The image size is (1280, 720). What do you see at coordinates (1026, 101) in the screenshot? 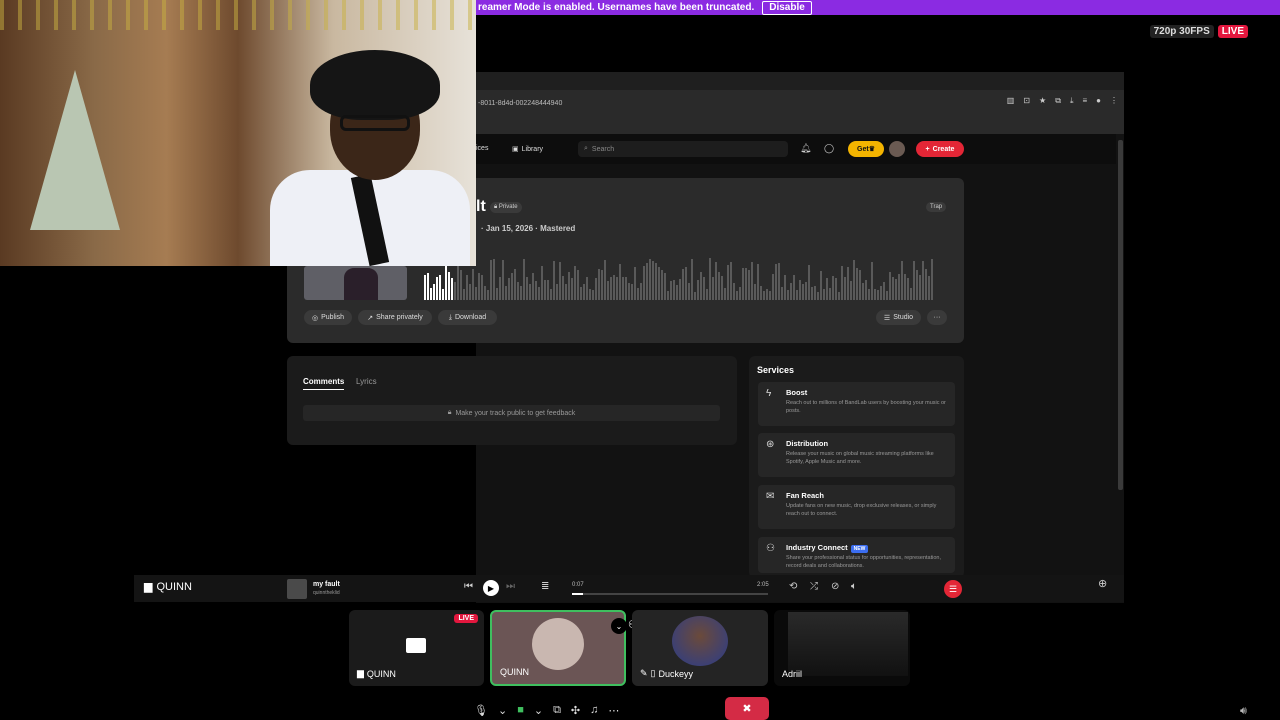
I see `install-icon: ⊡` at bounding box center [1026, 101].